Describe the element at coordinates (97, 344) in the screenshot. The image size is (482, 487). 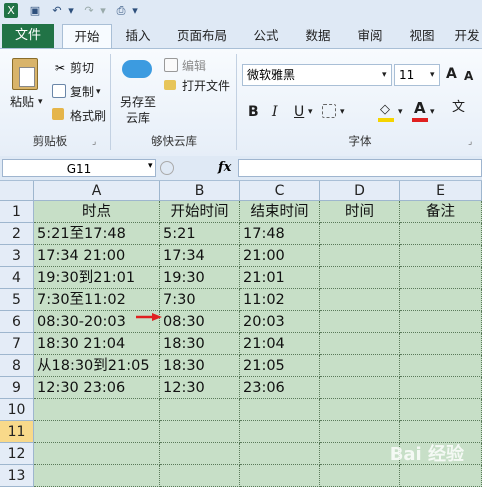
I see `cell: 18:30 21:04` at that location.